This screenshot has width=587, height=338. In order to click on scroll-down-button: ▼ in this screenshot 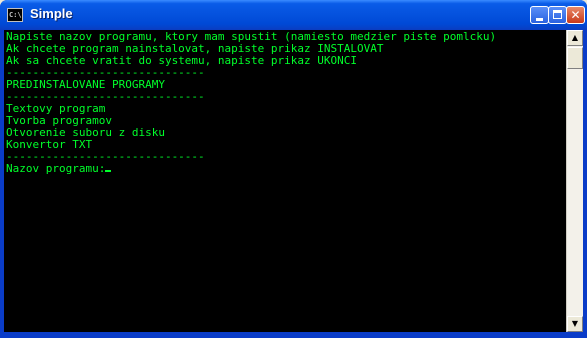, I will do `click(575, 324)`.